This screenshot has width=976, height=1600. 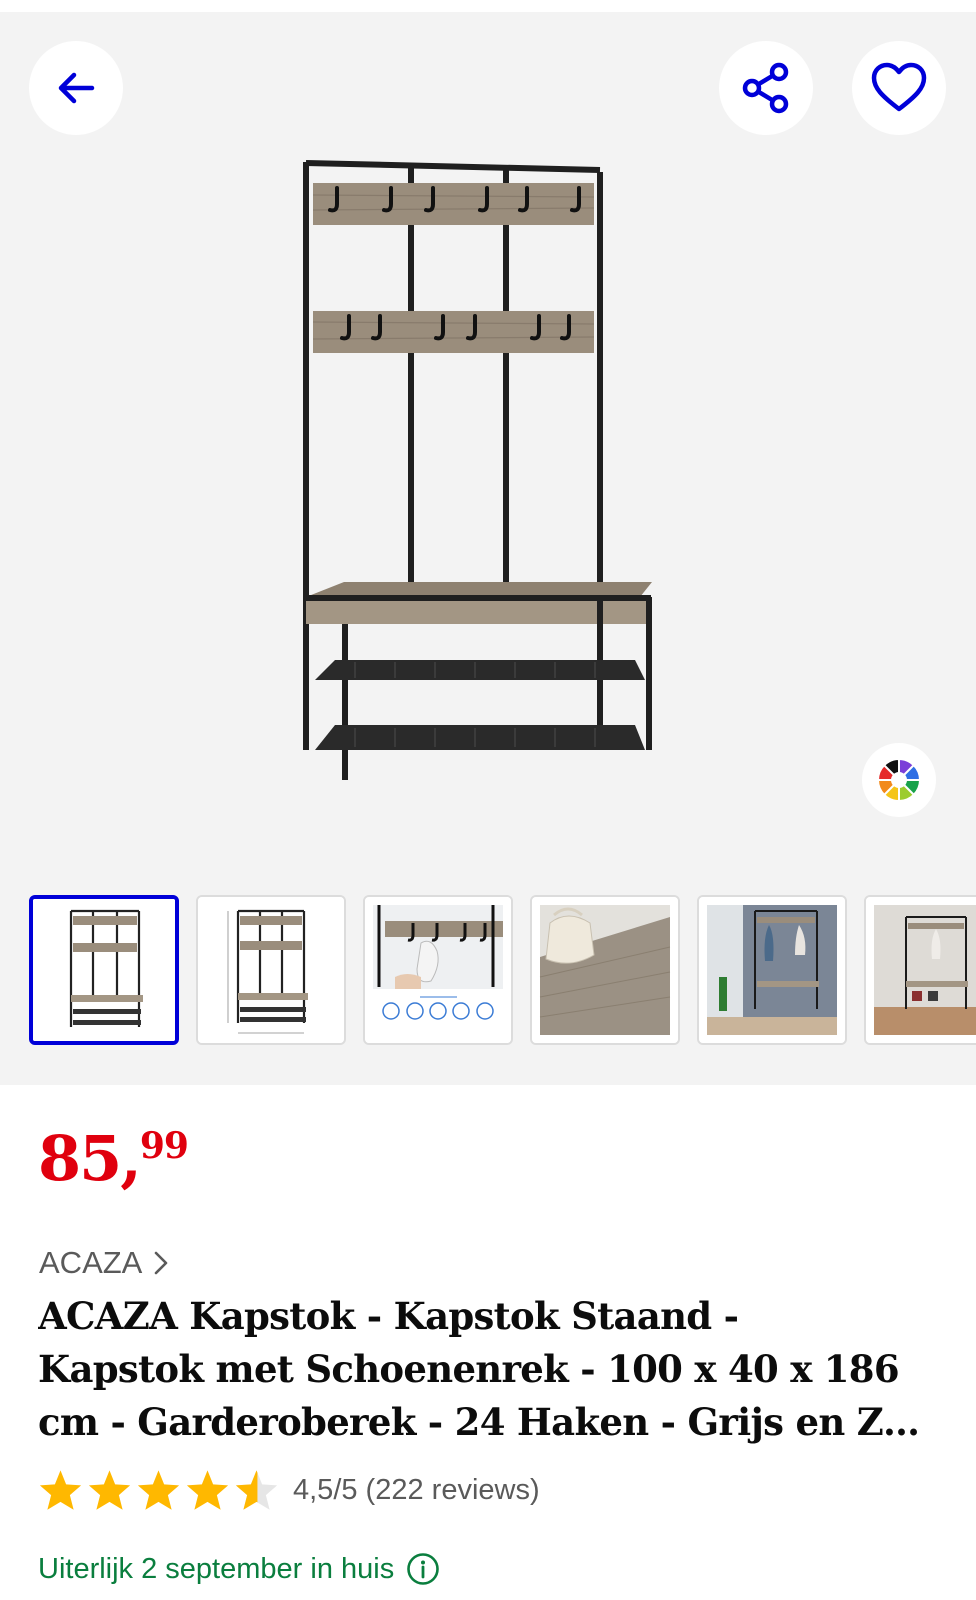 I want to click on brand-link: ACAZA, so click(x=103, y=1263).